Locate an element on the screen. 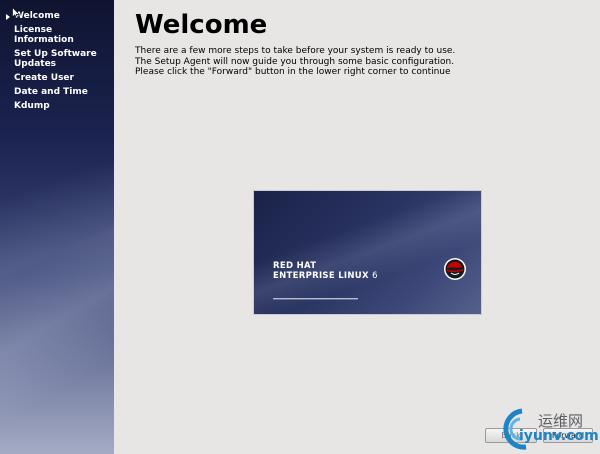 The width and height of the screenshot is (600, 454). brand-line-enterprise-linux: ENTERPRISE LINUX is located at coordinates (321, 276).